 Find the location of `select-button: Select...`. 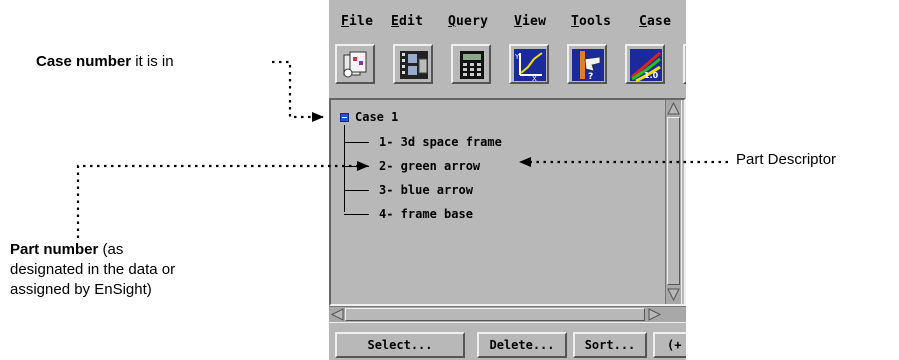

select-button: Select... is located at coordinates (400, 345).